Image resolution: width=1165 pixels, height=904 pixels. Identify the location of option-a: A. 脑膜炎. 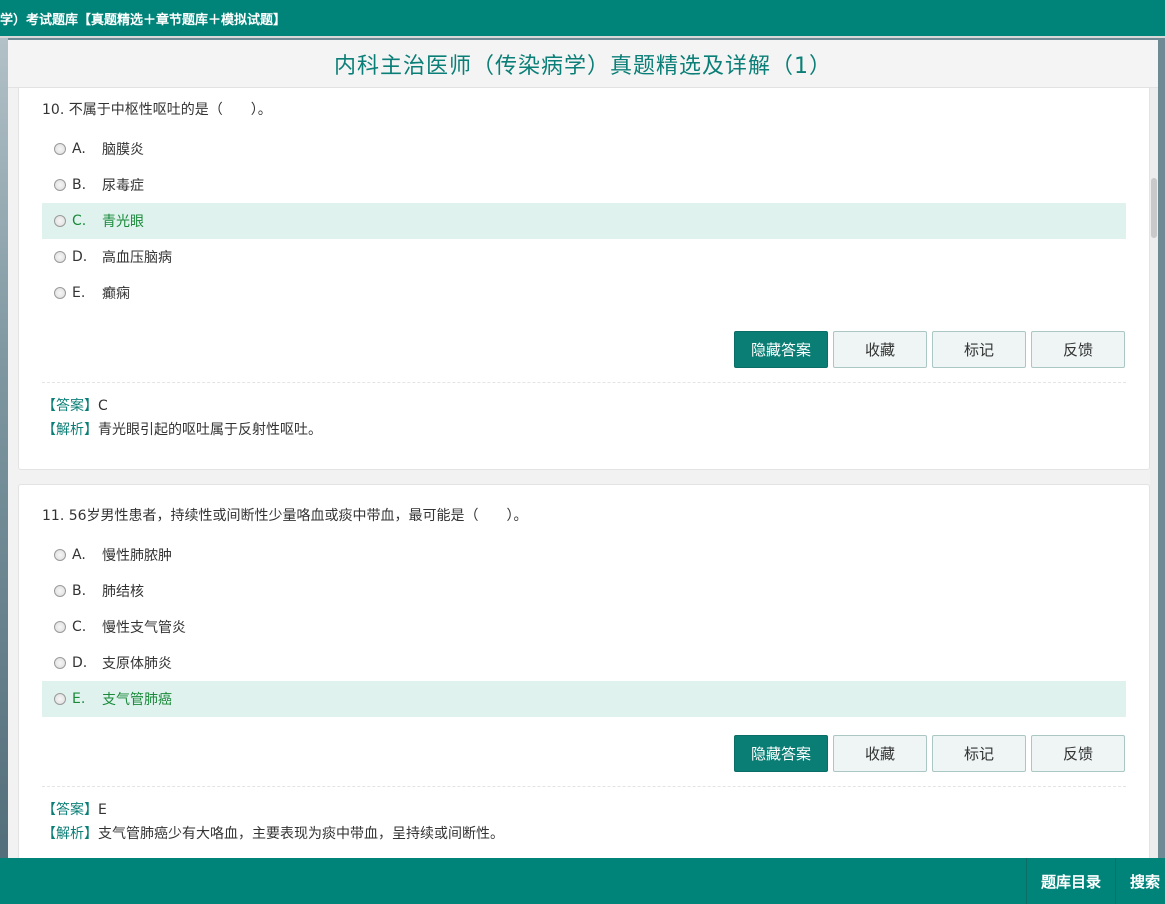
(584, 149).